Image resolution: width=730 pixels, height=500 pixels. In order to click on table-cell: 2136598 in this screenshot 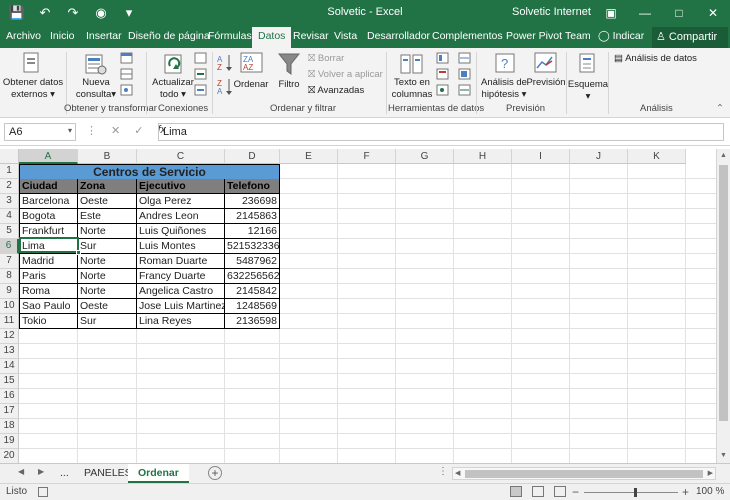, I will do `click(252, 321)`.